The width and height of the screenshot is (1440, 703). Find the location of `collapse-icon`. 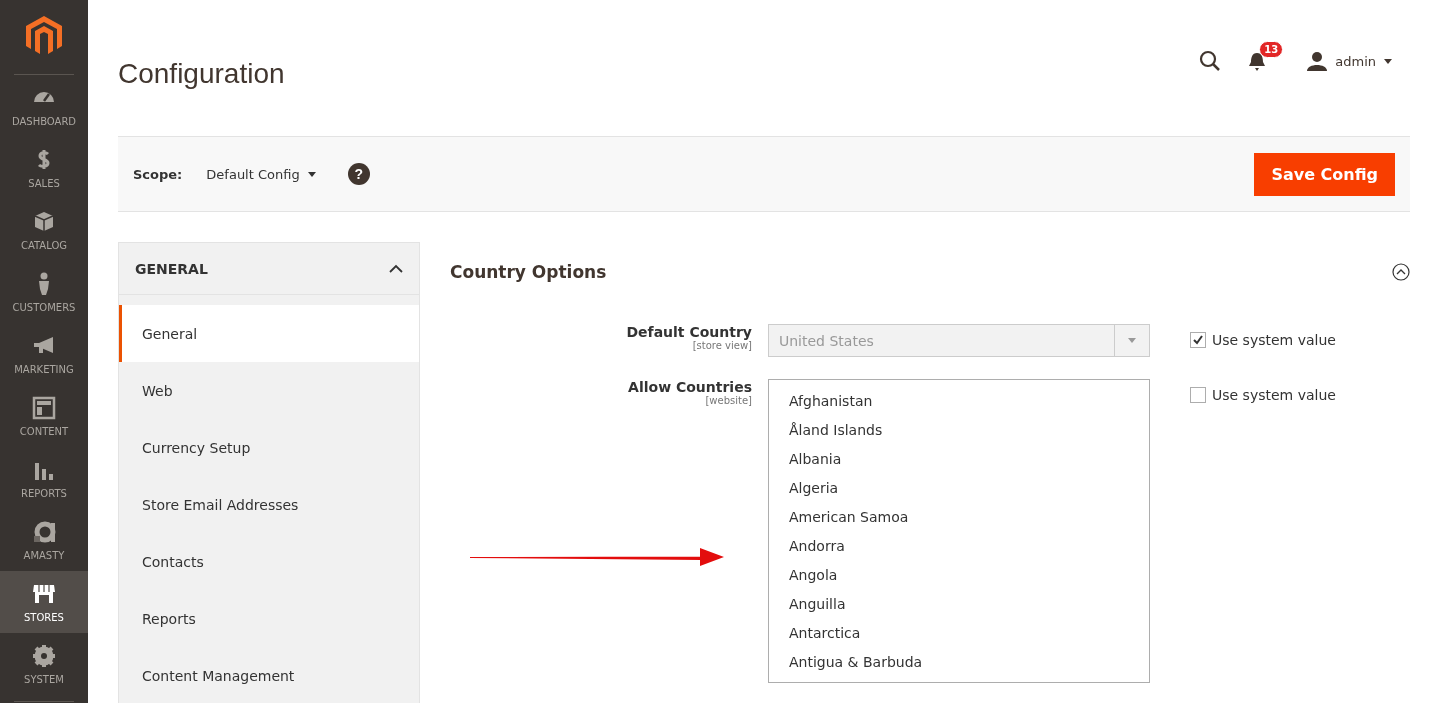

collapse-icon is located at coordinates (1401, 272).